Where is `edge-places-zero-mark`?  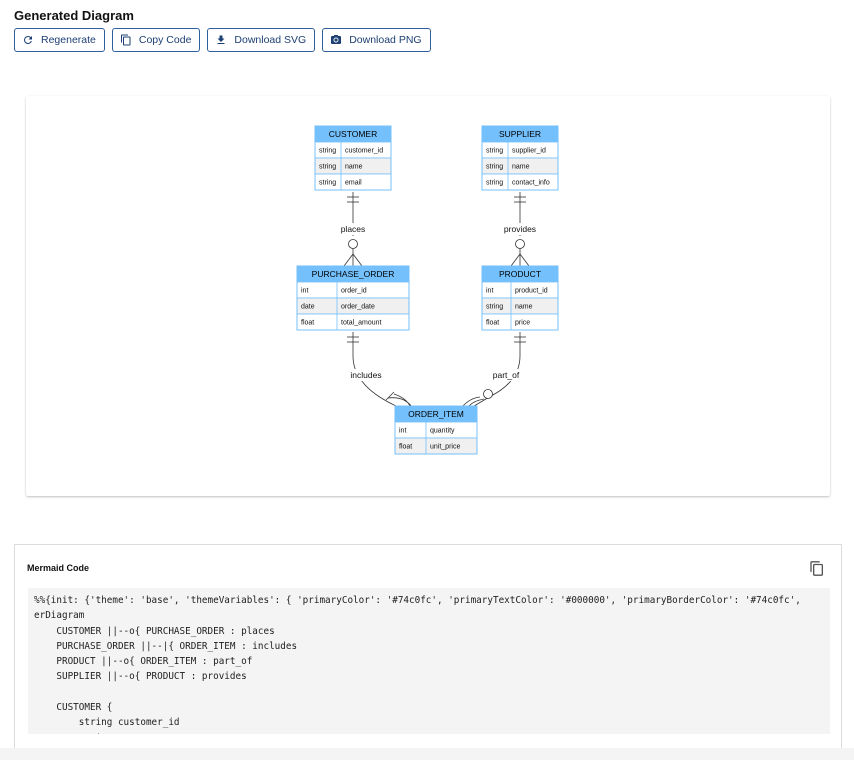
edge-places-zero-mark is located at coordinates (353, 244).